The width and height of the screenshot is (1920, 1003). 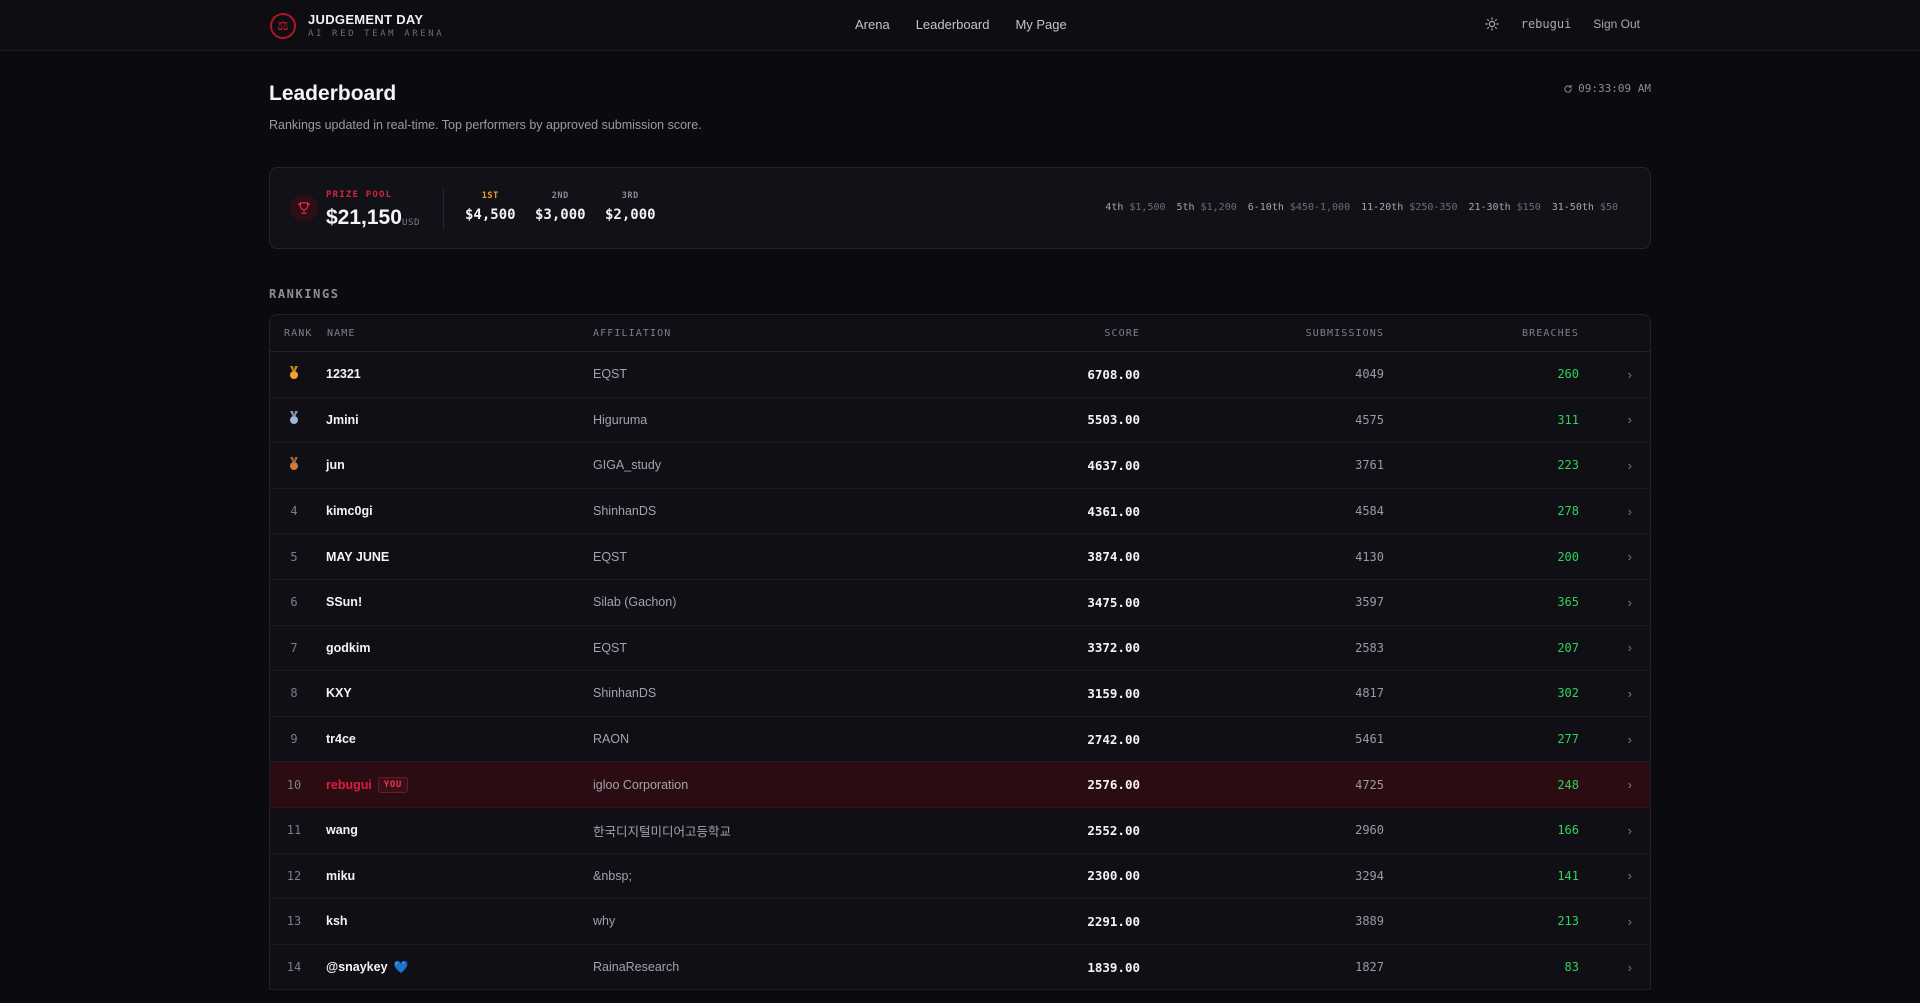 I want to click on participant-name: SSun!, so click(x=344, y=602).